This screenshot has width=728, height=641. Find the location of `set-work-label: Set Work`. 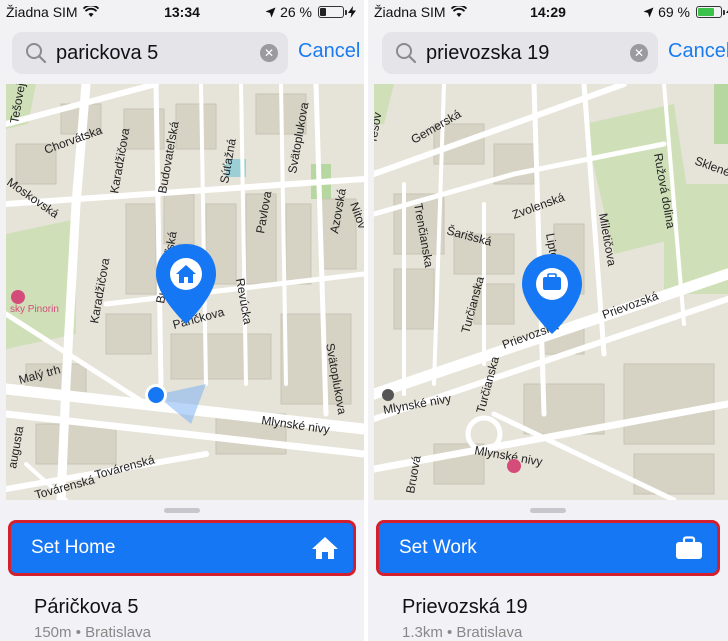

set-work-label: Set Work is located at coordinates (438, 547).